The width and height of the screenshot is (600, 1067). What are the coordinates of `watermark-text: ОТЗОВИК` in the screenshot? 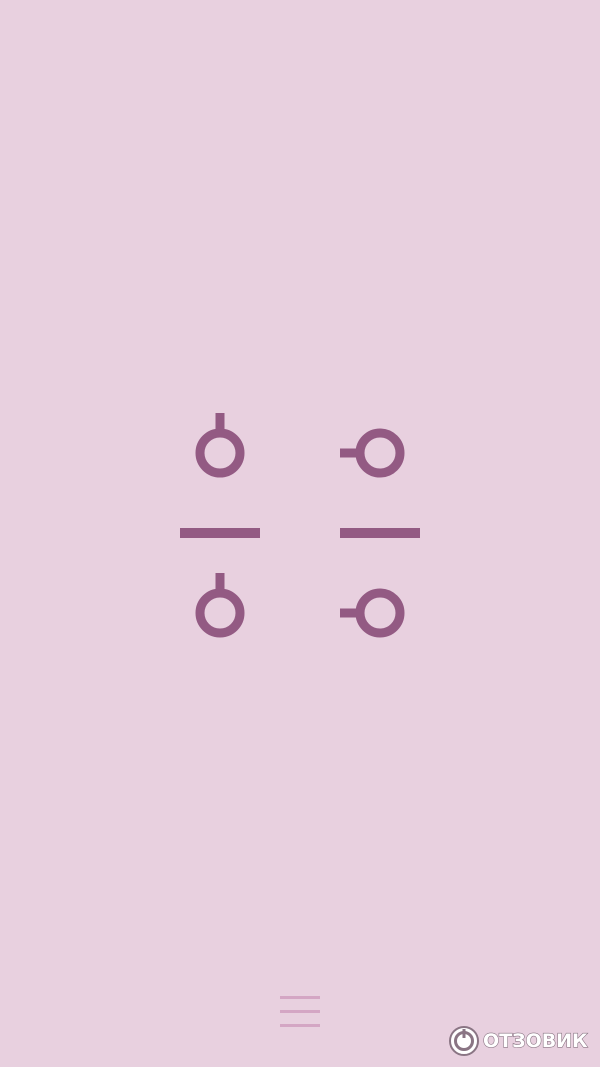 It's located at (535, 1040).